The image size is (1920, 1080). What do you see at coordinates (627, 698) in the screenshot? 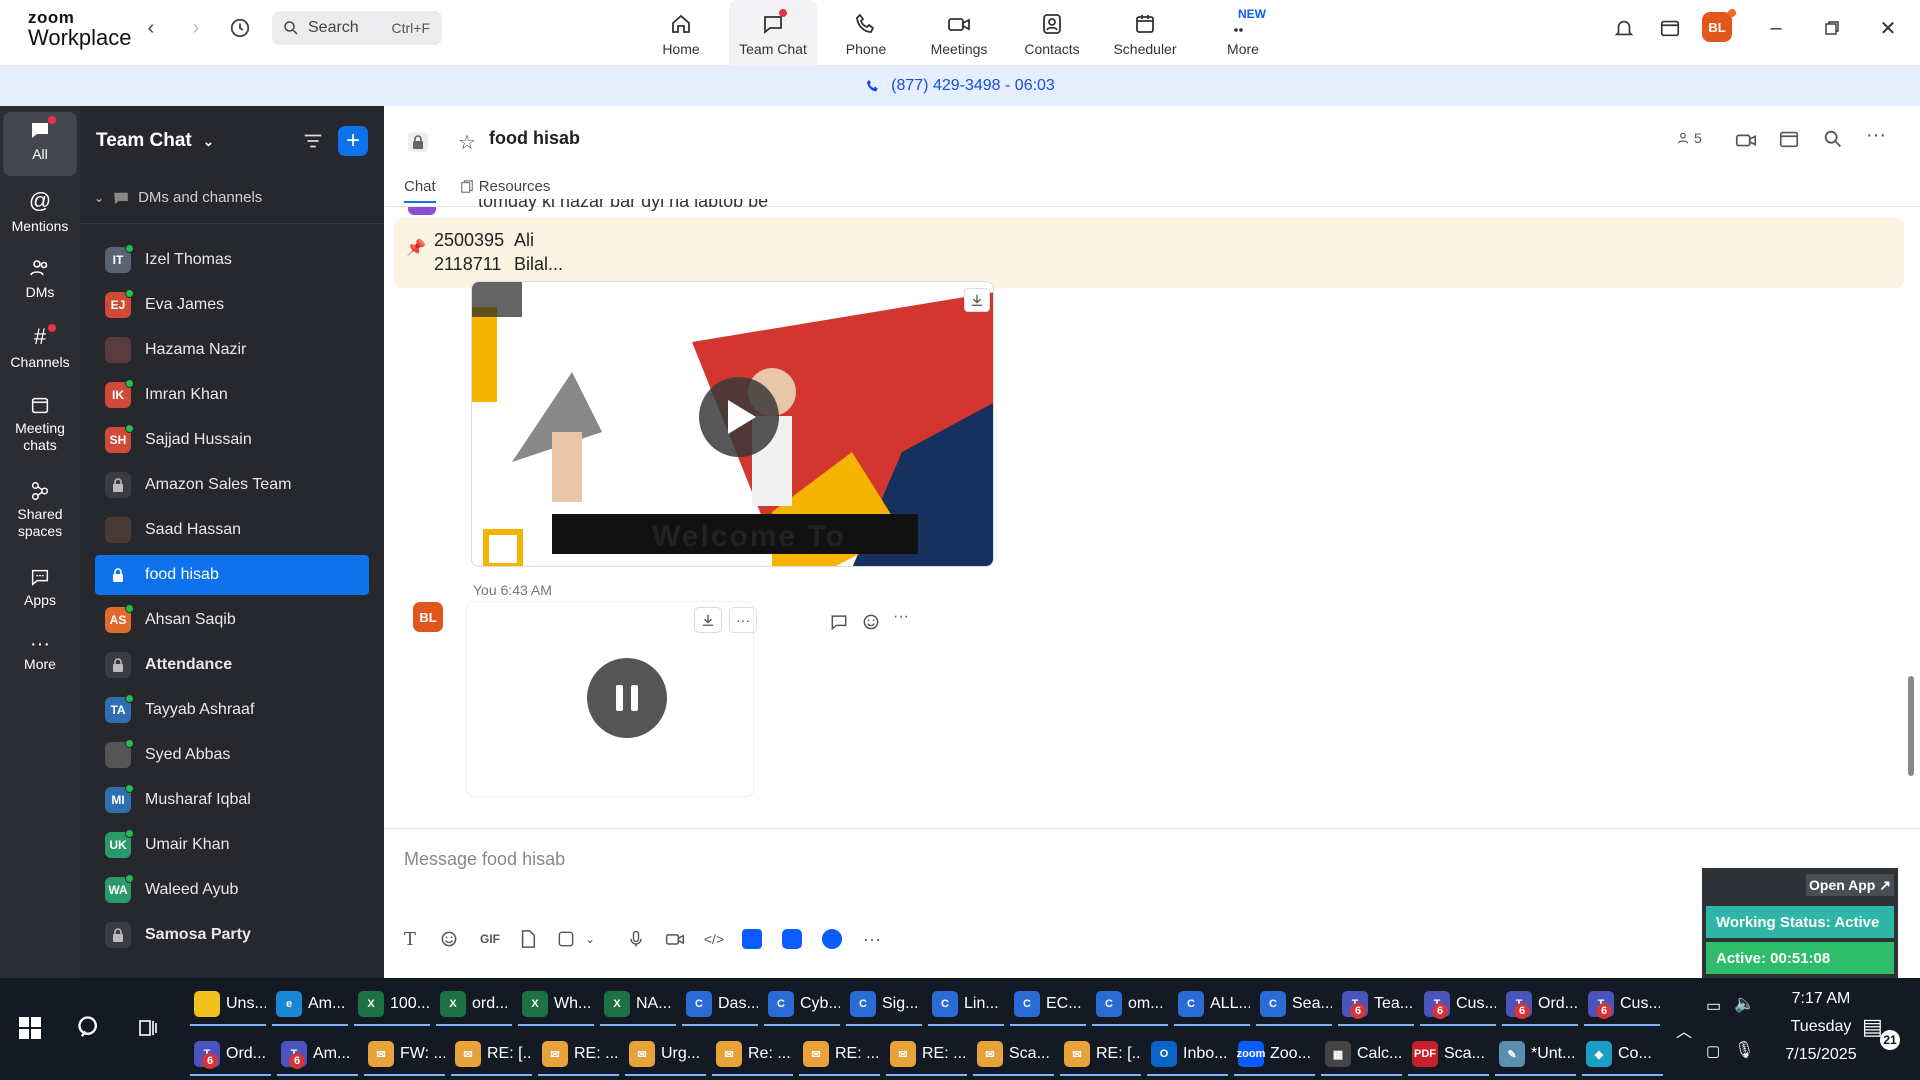
I see `pause-button` at bounding box center [627, 698].